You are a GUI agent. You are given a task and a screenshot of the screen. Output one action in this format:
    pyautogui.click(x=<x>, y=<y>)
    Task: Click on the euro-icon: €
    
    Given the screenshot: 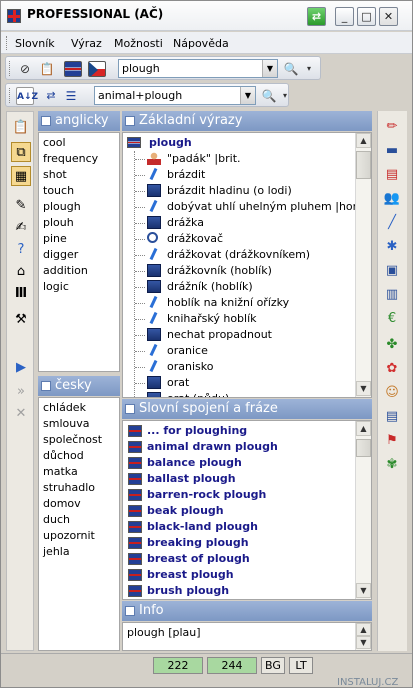 What is the action you would take?
    pyautogui.click(x=392, y=319)
    